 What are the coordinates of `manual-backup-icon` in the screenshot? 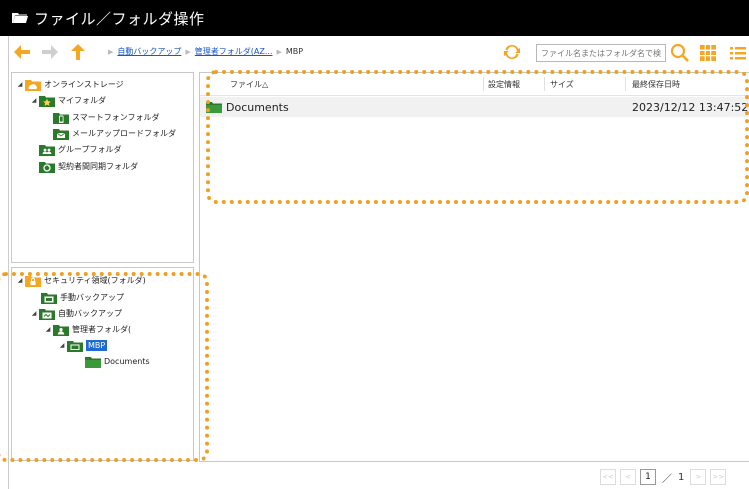 It's located at (49, 298).